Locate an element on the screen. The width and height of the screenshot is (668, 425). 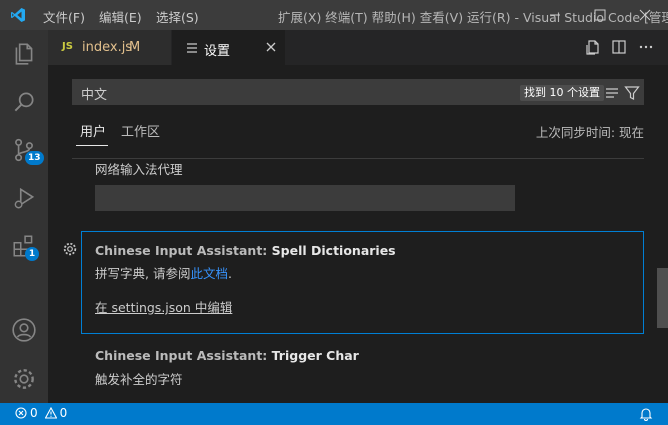
error-icon is located at coordinates (21, 413).